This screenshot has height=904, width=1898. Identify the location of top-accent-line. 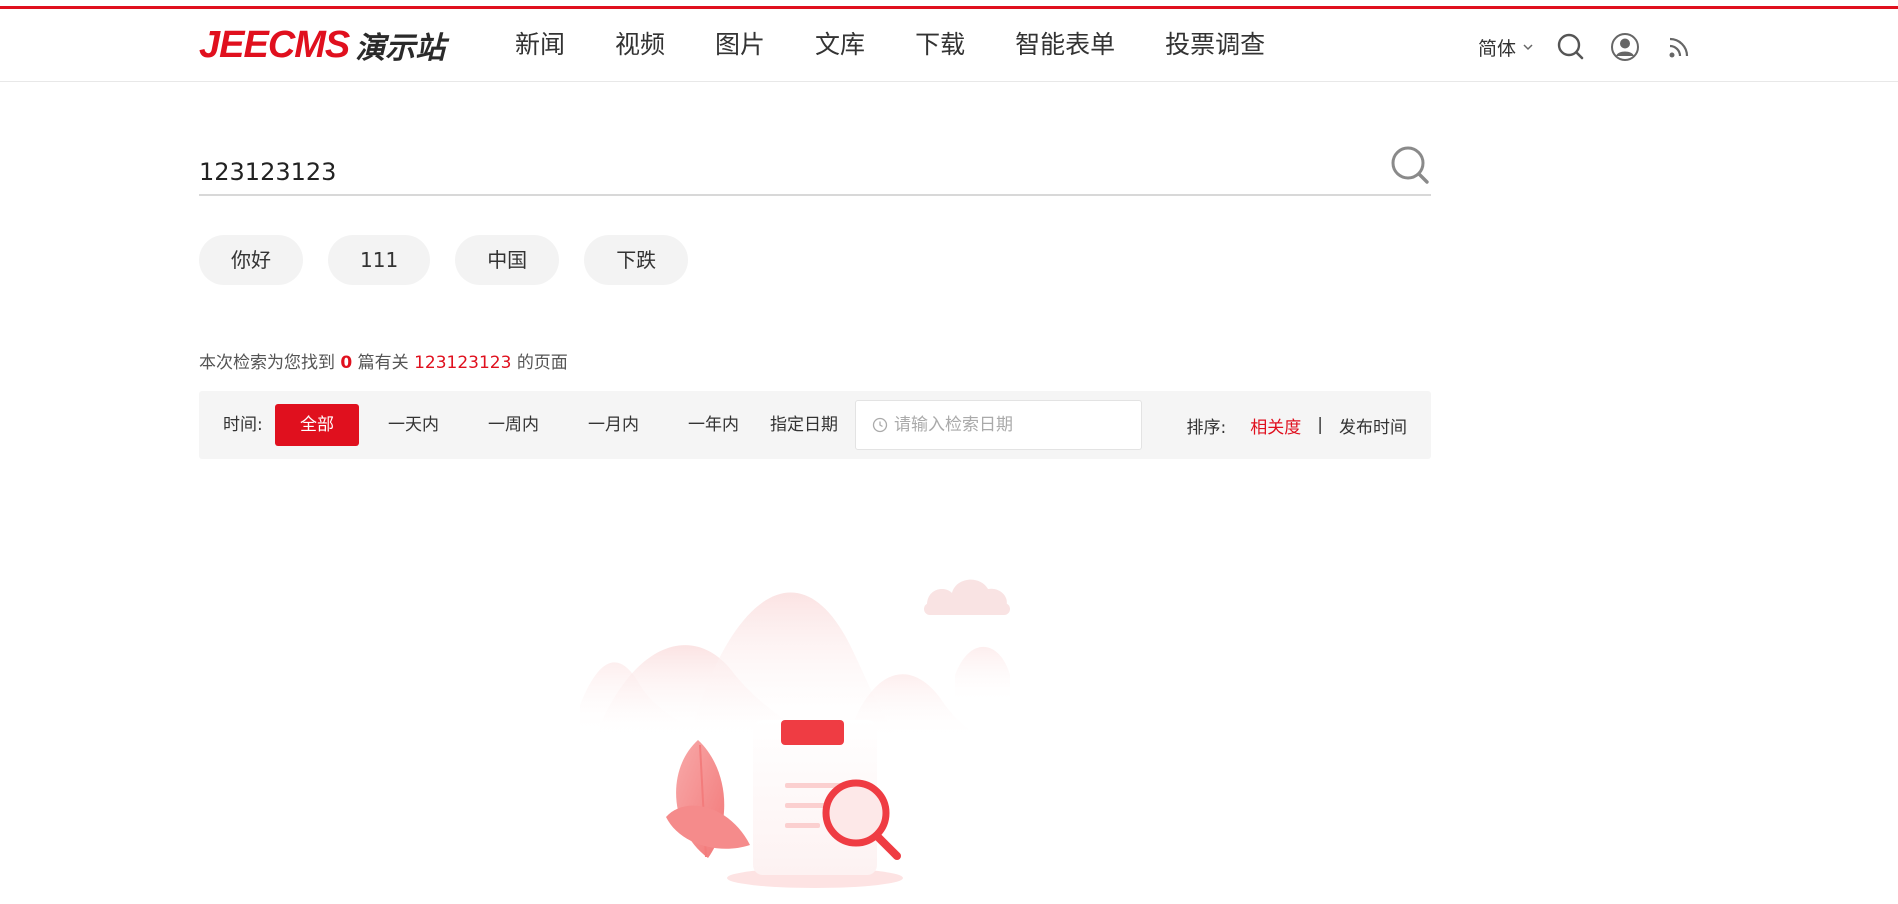
(949, 4).